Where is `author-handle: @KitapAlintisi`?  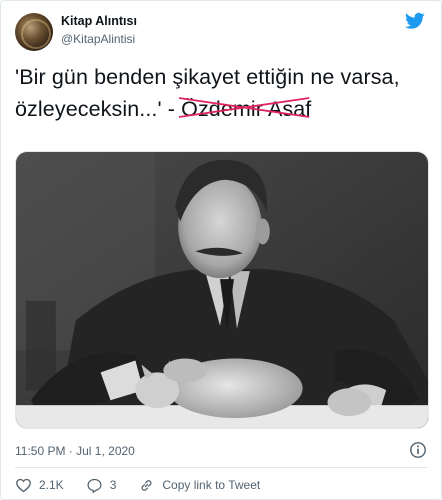 author-handle: @KitapAlintisi is located at coordinates (98, 39).